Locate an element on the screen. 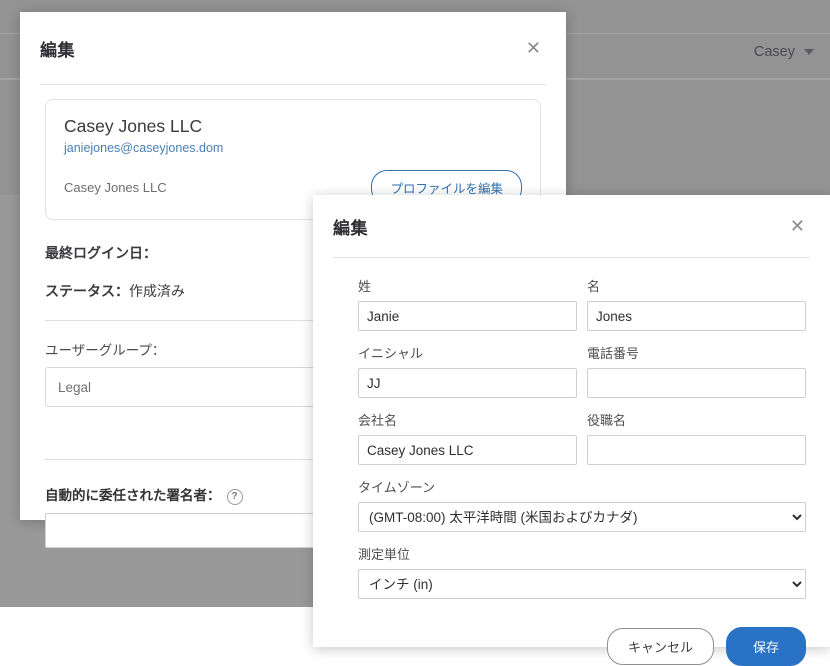  job-title-group: 役職名 is located at coordinates (696, 437).